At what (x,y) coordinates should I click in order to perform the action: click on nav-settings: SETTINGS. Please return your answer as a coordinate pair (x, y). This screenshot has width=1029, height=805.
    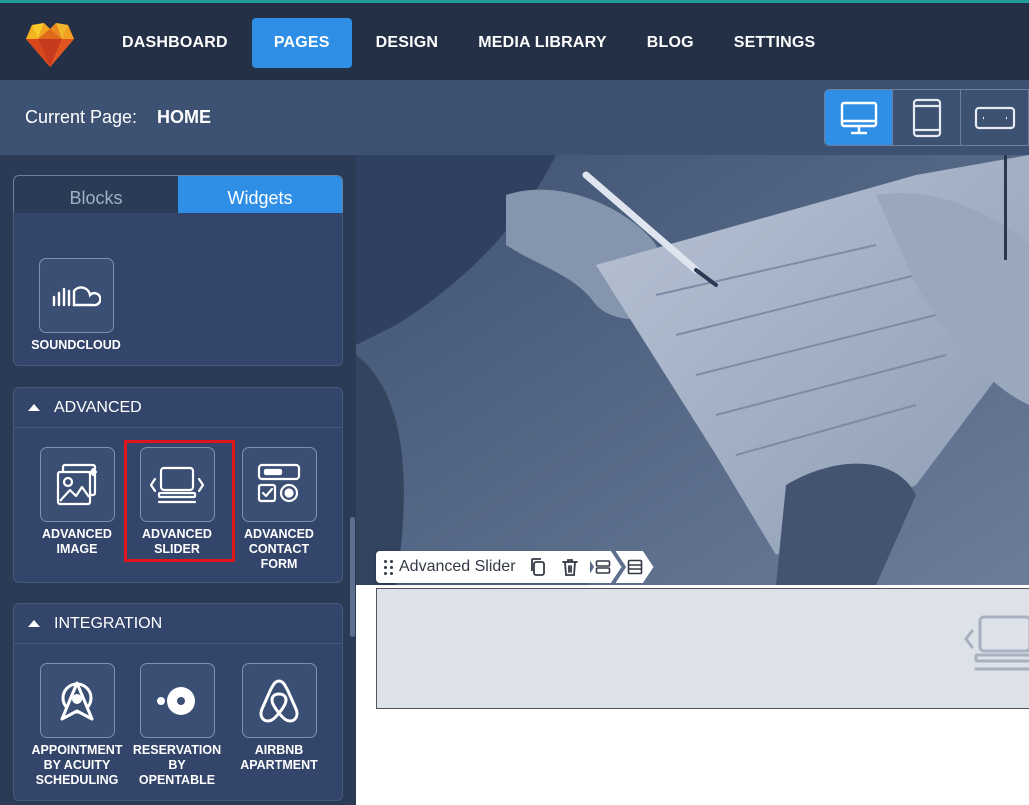
    Looking at the image, I should click on (775, 43).